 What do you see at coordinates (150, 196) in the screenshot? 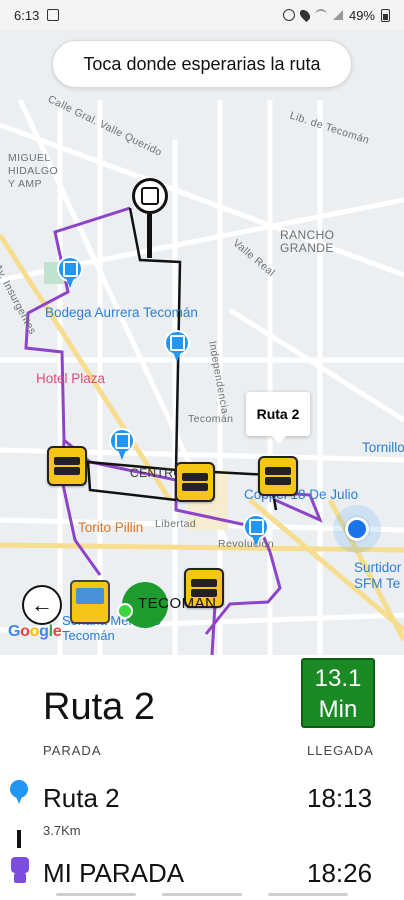
I see `bus-stop-icon` at bounding box center [150, 196].